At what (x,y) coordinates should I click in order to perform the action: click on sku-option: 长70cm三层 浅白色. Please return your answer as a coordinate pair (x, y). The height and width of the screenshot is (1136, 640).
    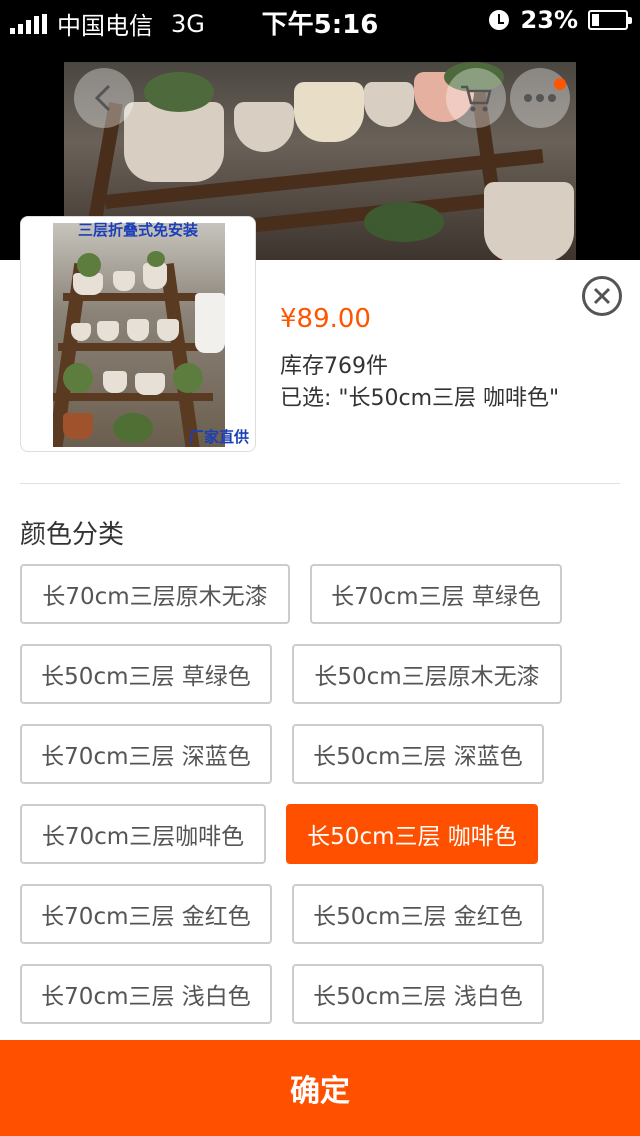
    Looking at the image, I should click on (146, 994).